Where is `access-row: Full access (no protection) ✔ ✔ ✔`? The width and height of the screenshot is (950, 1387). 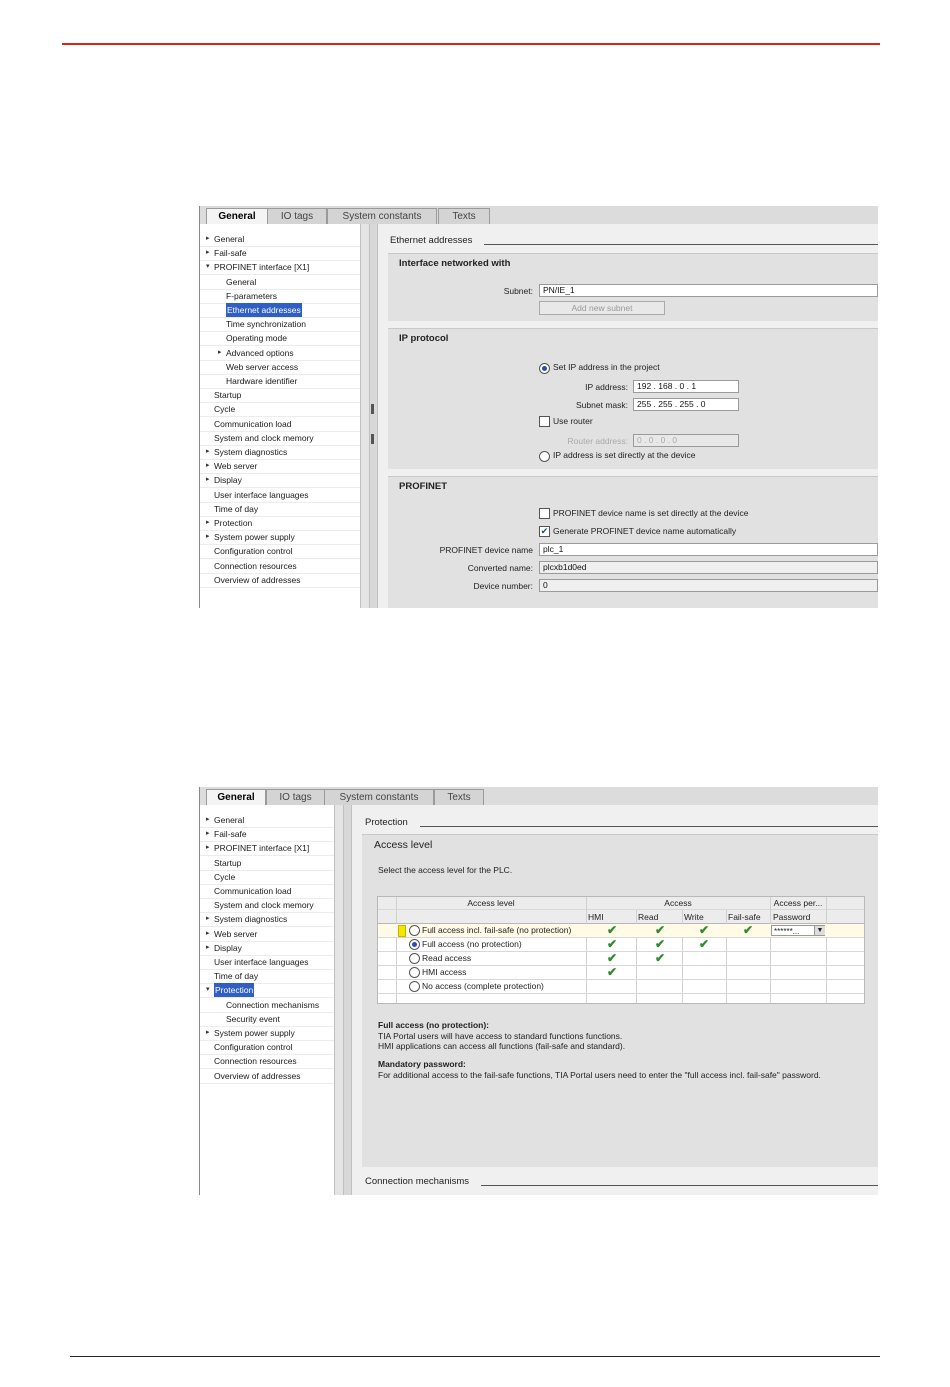 access-row: Full access (no protection) ✔ ✔ ✔ is located at coordinates (621, 944).